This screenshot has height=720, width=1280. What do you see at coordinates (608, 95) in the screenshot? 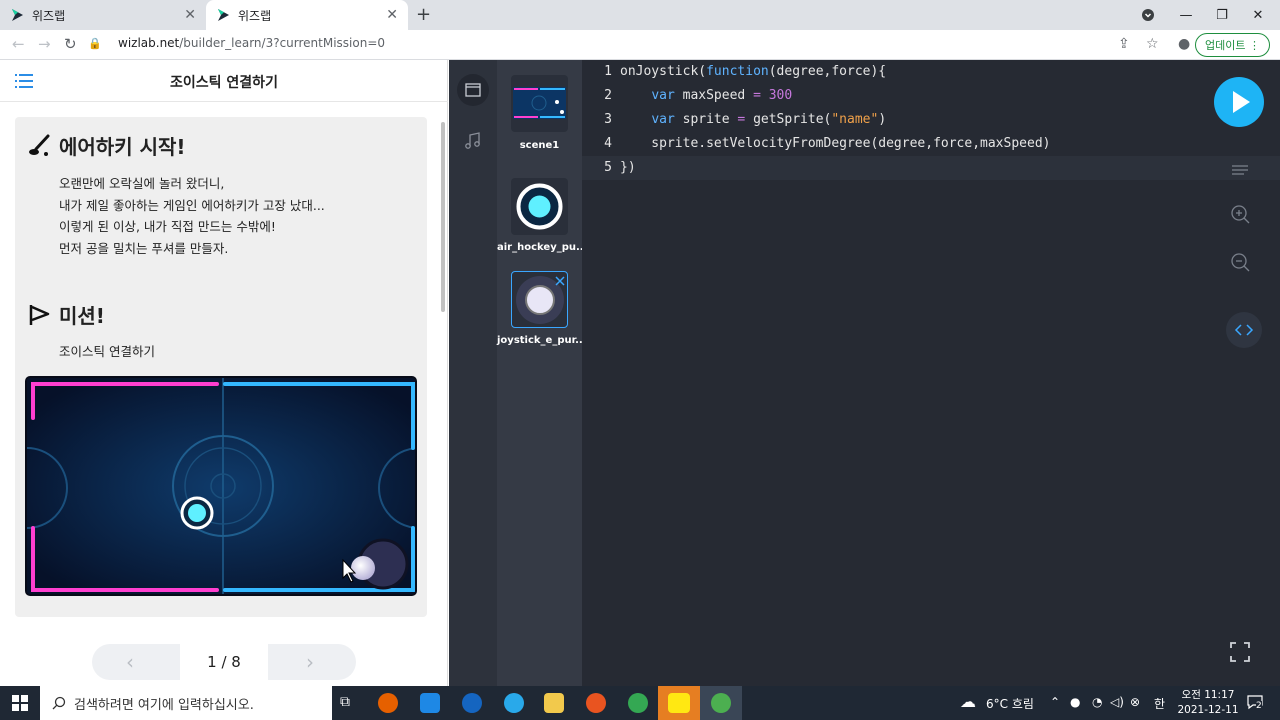
I see `line-number: 2` at bounding box center [608, 95].